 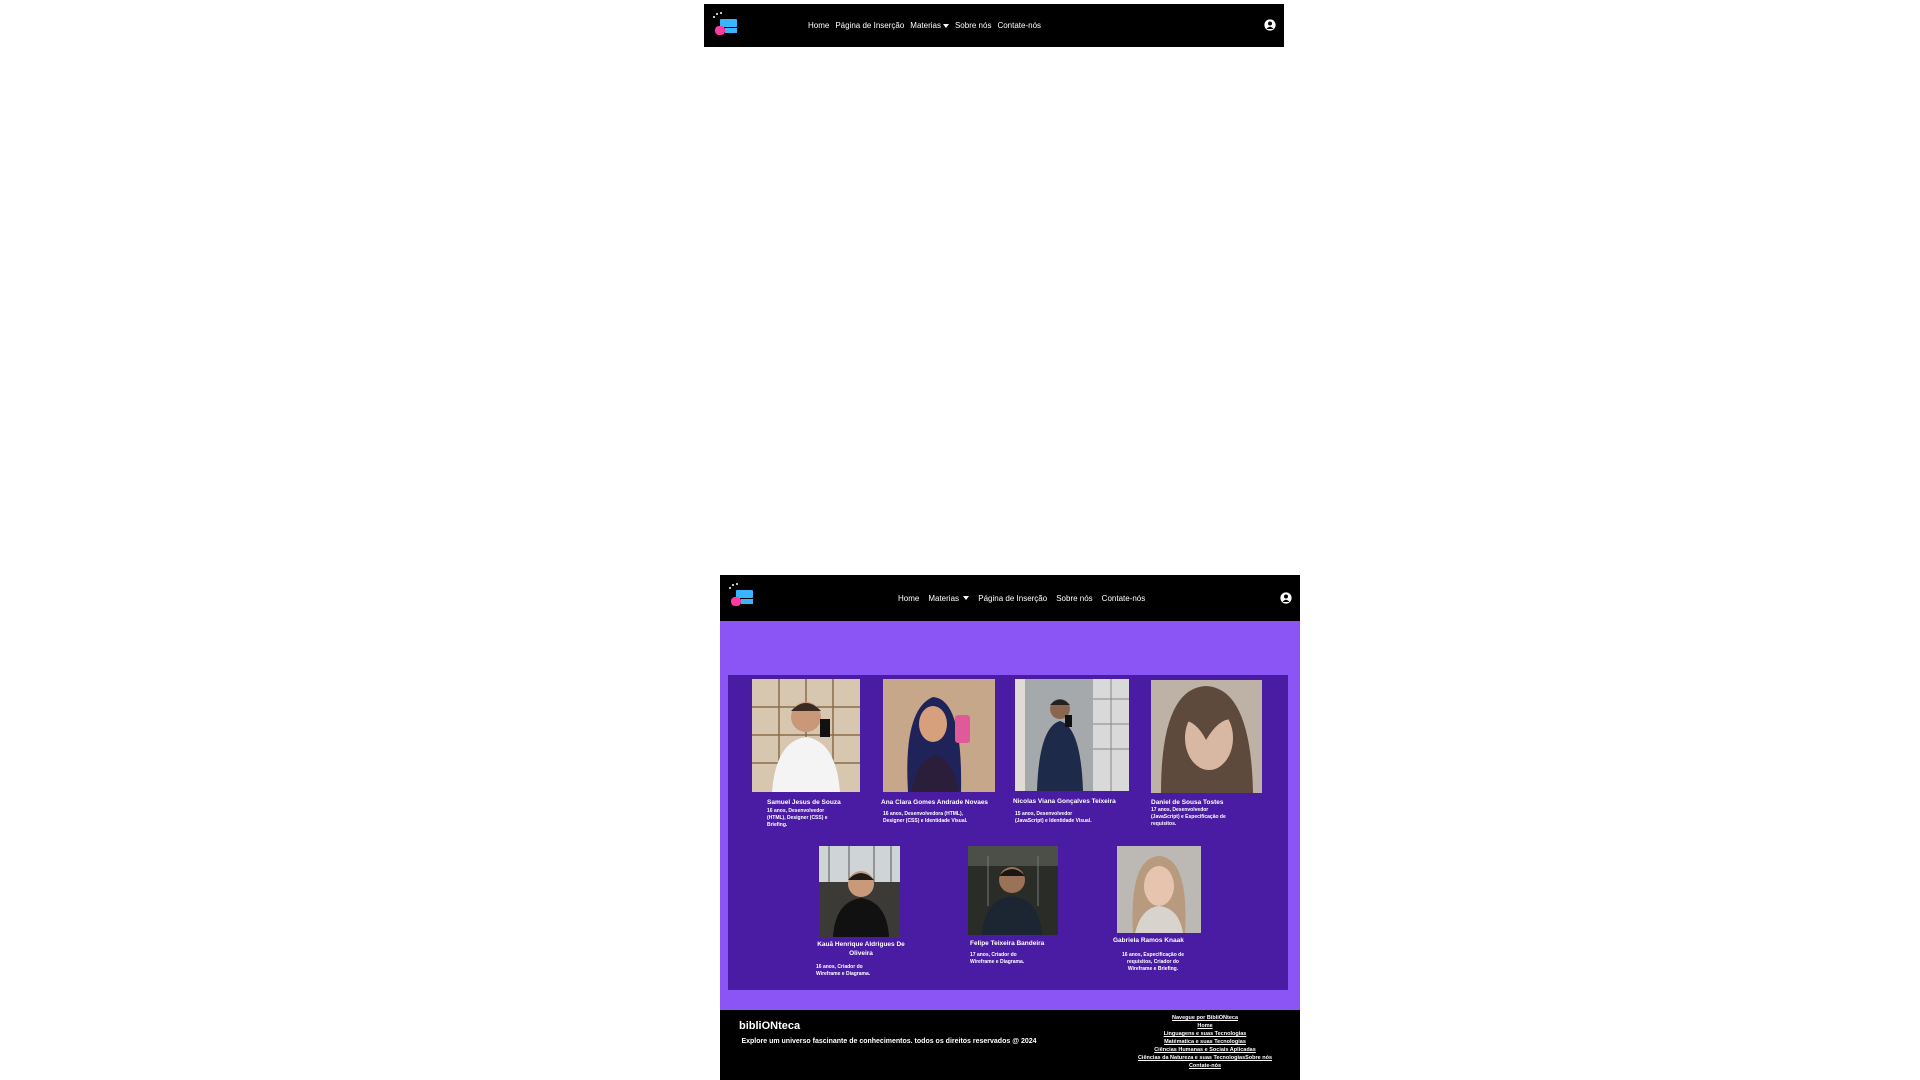 What do you see at coordinates (770, 1026) in the screenshot?
I see `footer-brand: bibliONteca` at bounding box center [770, 1026].